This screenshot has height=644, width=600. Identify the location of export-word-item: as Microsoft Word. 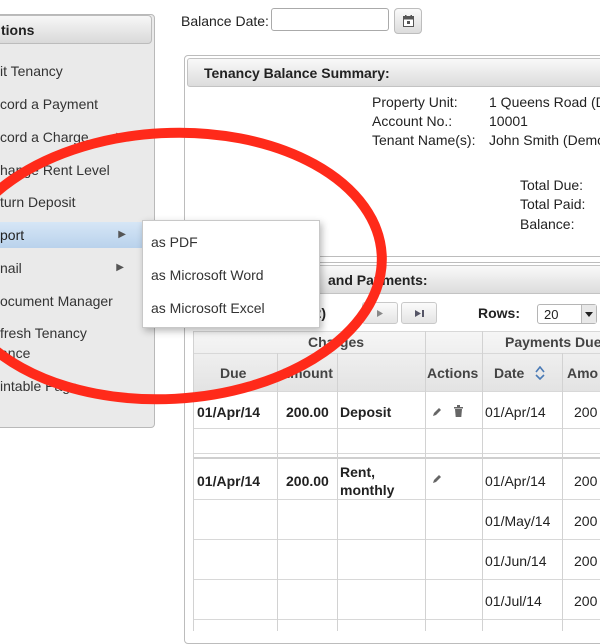
(207, 275).